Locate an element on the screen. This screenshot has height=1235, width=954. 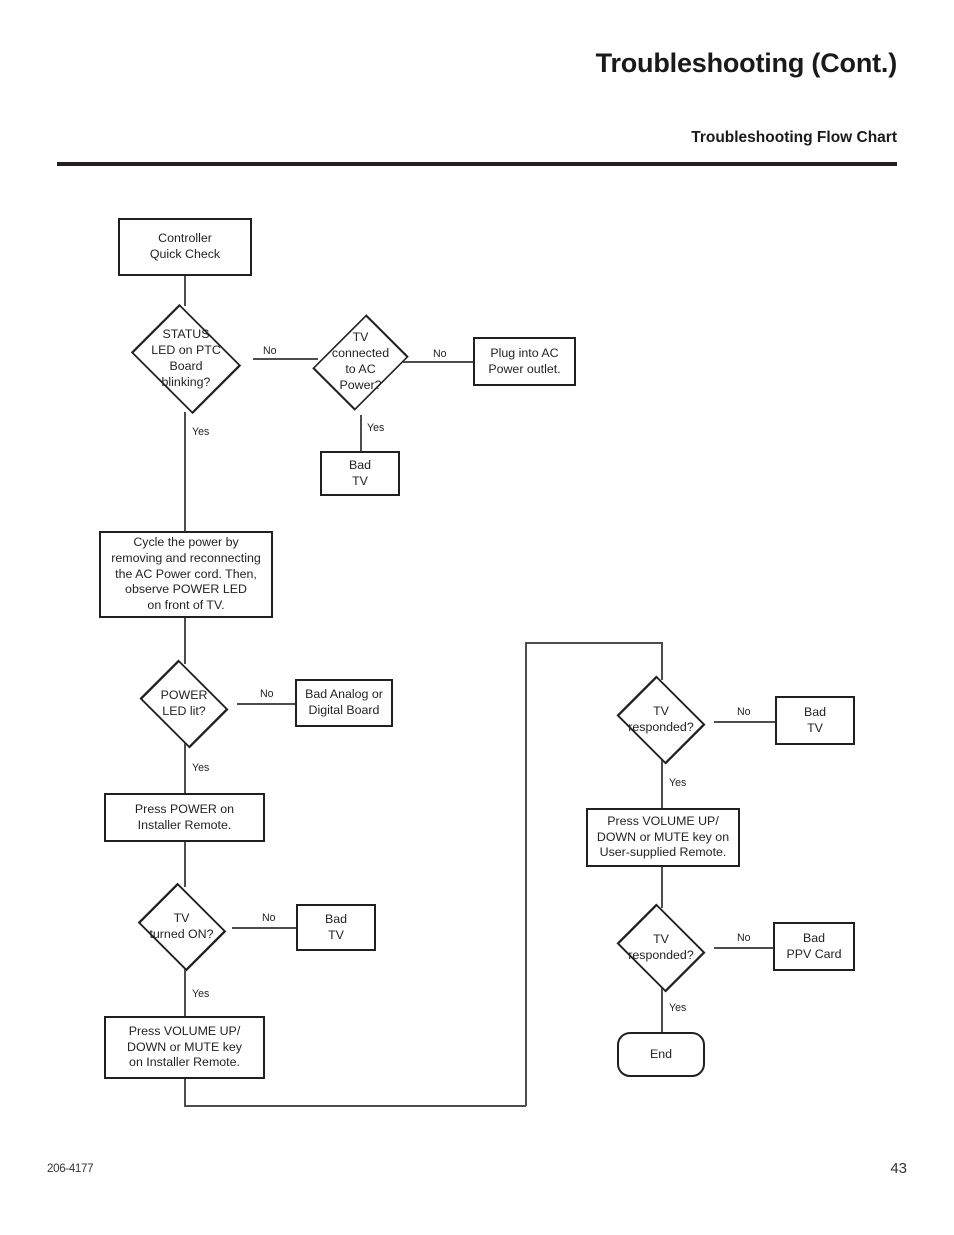
node-label: Press POWER on Installer Remote. is located at coordinates (184, 816).